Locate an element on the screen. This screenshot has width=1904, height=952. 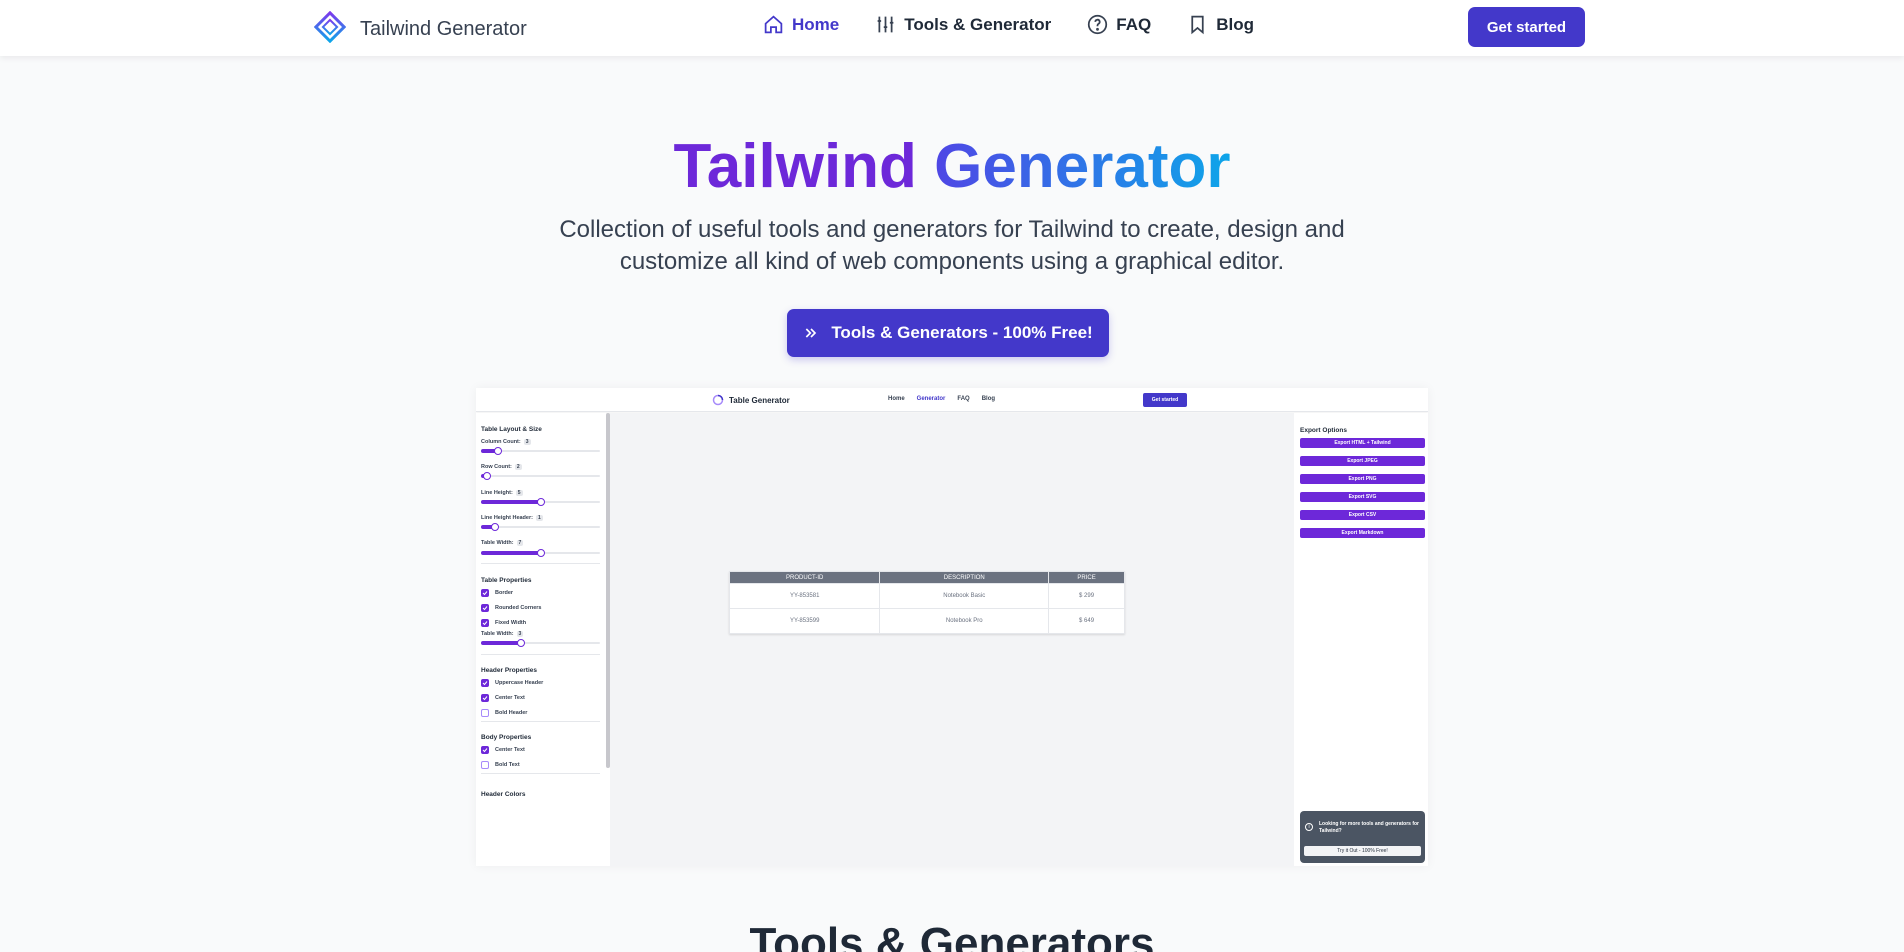
question-icon is located at coordinates (1098, 24).